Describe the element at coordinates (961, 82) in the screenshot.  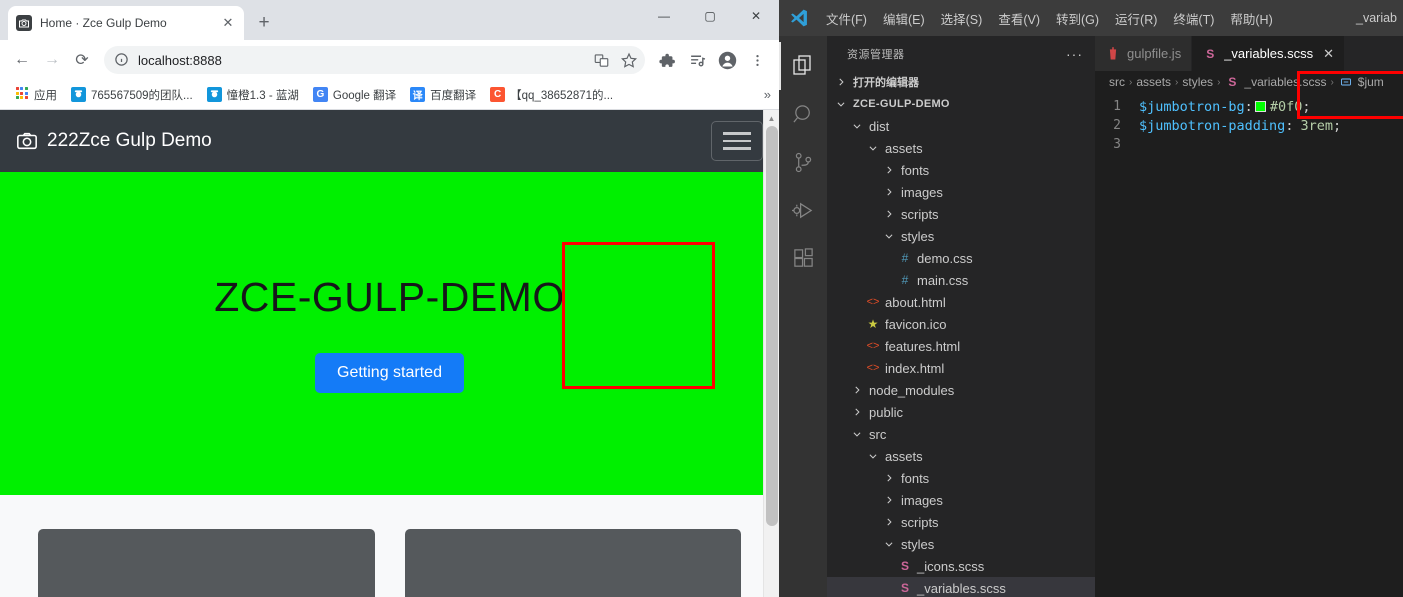
I see `section-open-editors: 打开的编辑器` at that location.